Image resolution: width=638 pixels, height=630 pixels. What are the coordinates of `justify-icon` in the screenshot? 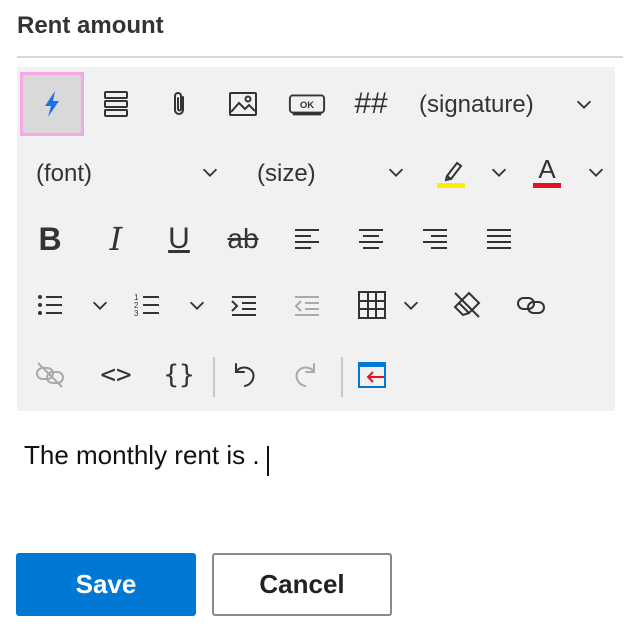 It's located at (499, 239).